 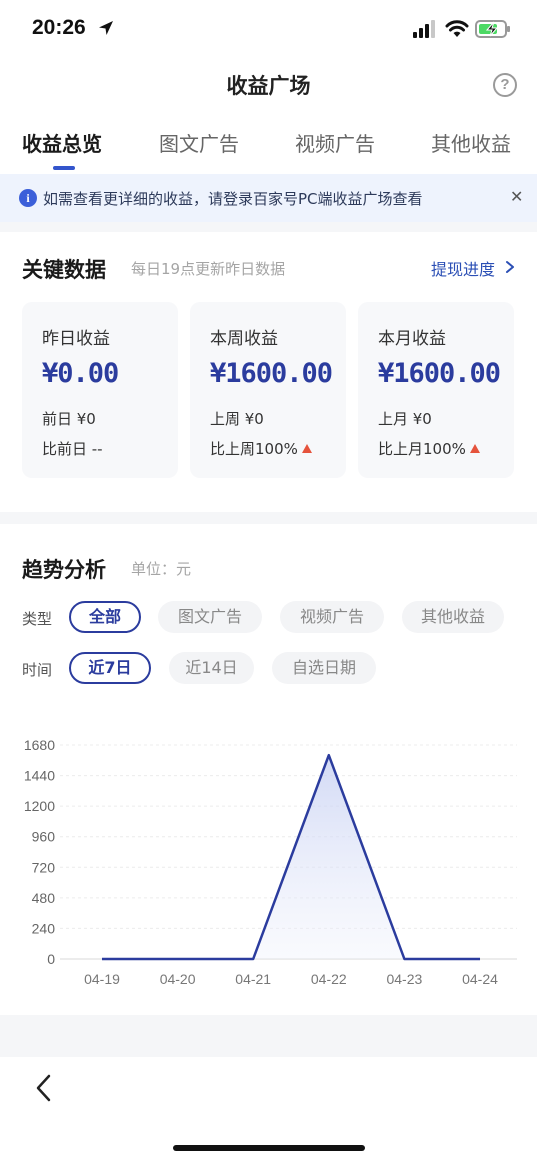 What do you see at coordinates (480, 979) in the screenshot?
I see `x-tick-label: 04-24` at bounding box center [480, 979].